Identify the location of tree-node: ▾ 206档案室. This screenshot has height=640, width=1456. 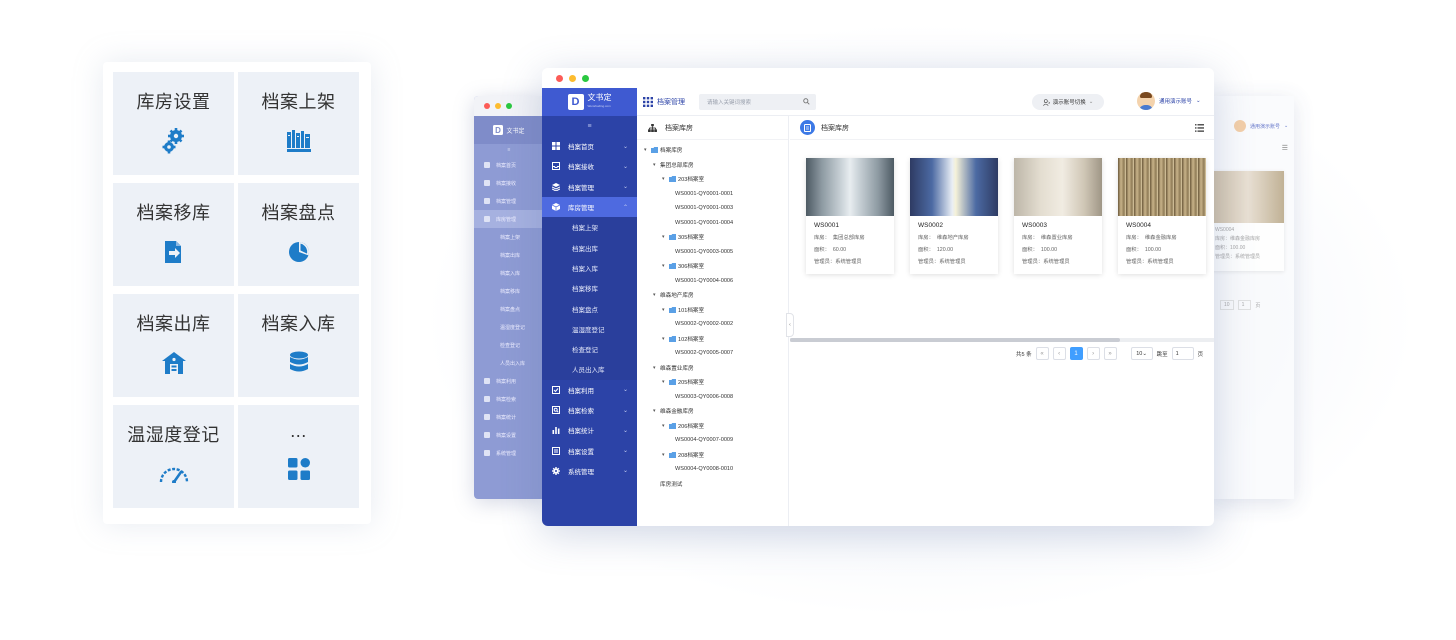
(712, 426).